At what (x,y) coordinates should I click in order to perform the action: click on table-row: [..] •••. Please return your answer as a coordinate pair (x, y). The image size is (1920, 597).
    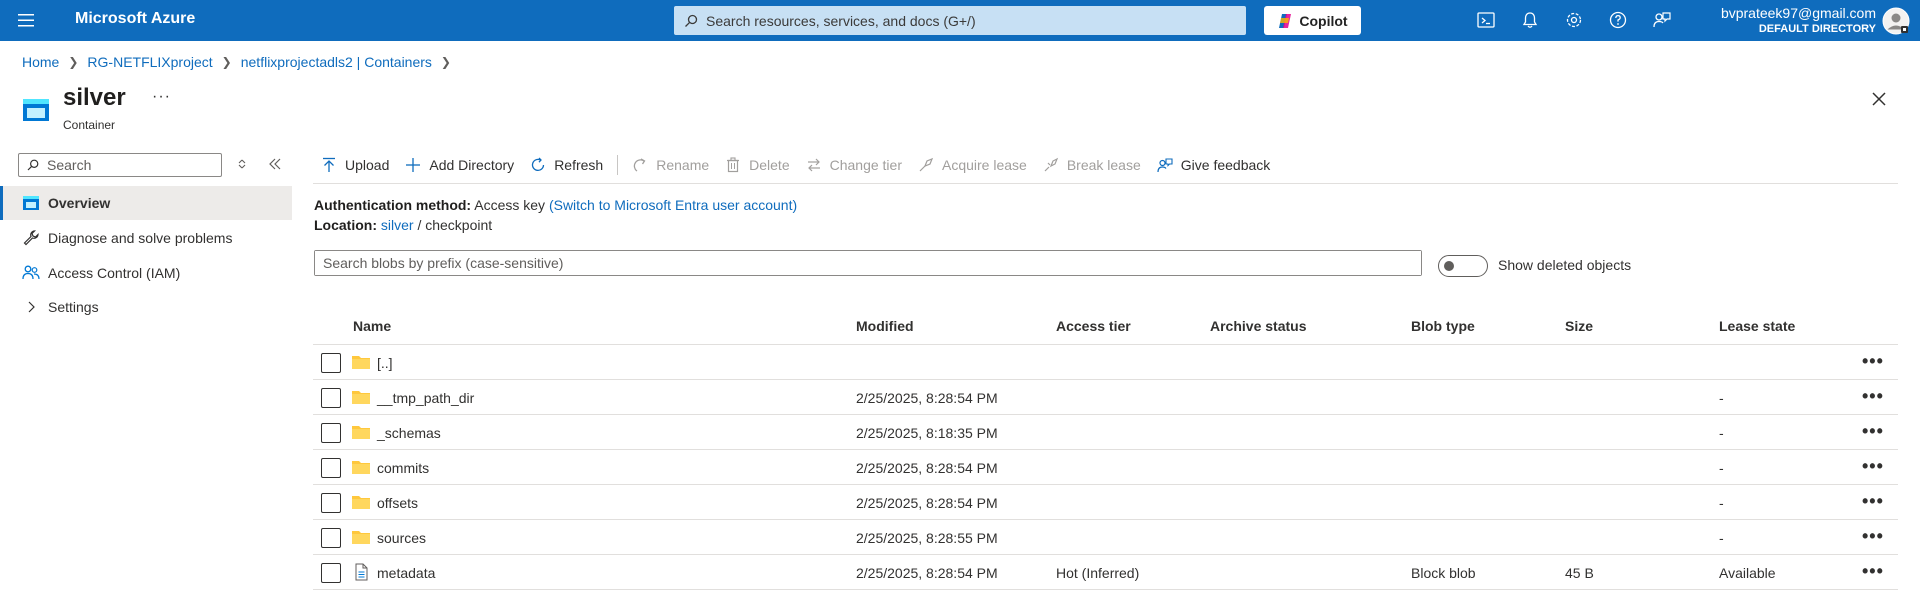
    Looking at the image, I should click on (1105, 362).